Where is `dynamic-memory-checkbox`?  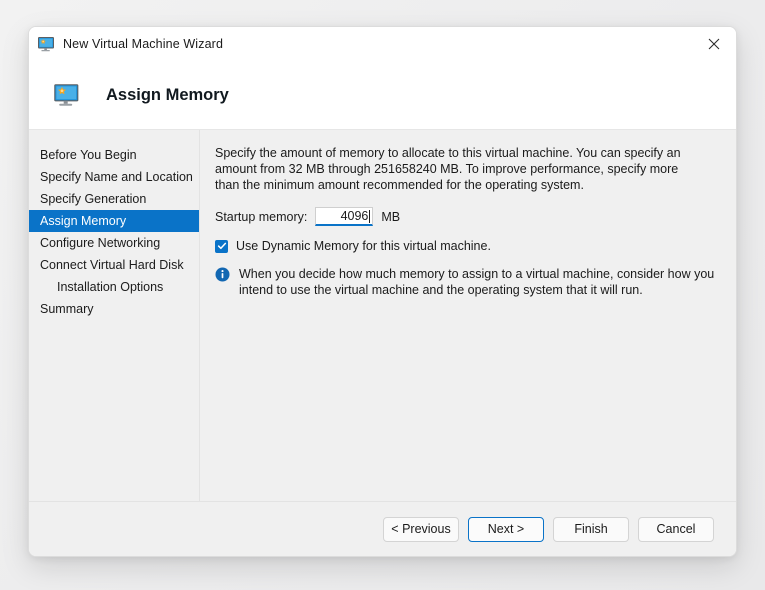 dynamic-memory-checkbox is located at coordinates (221, 246).